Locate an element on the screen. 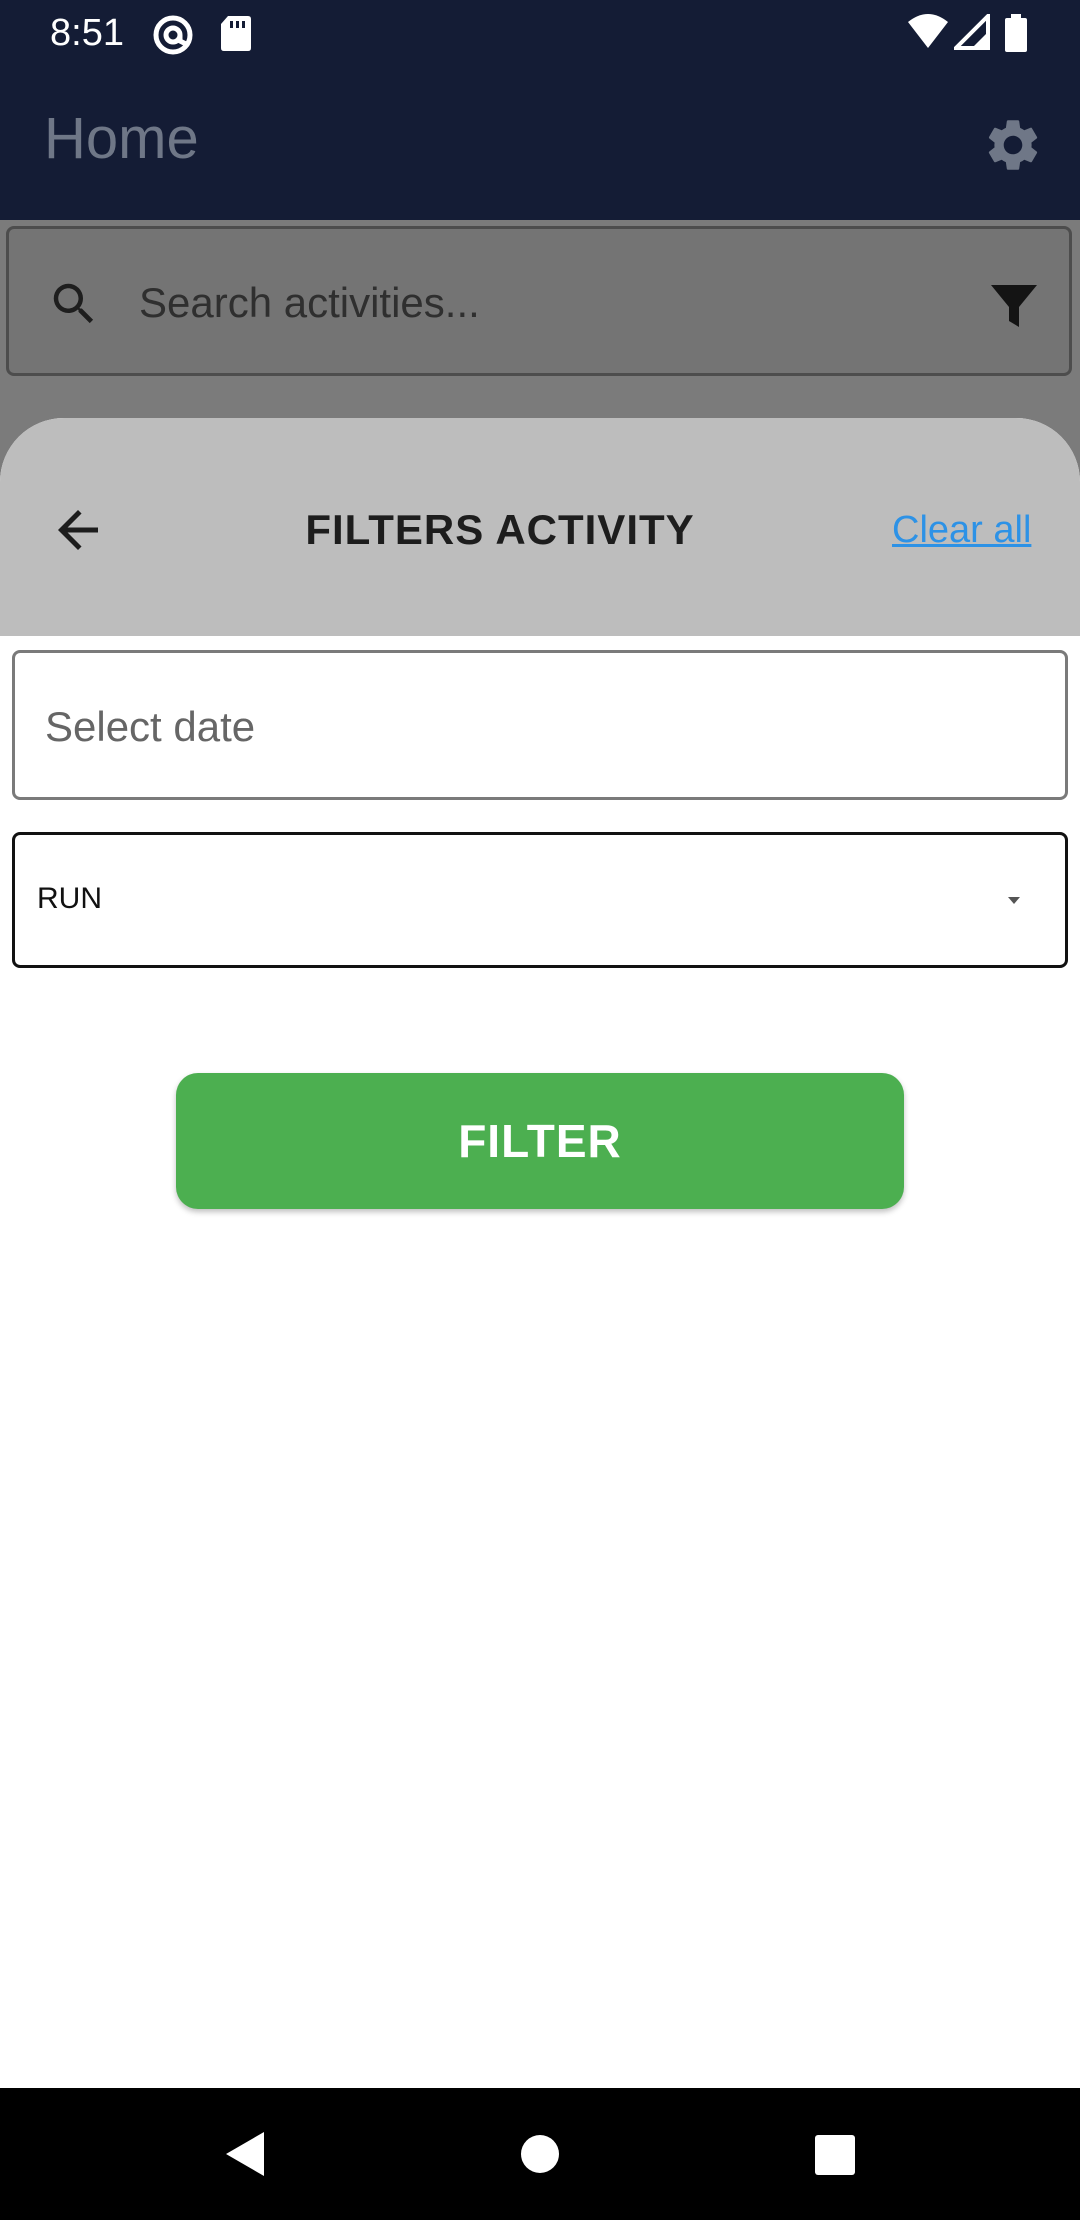  gear-icon is located at coordinates (1013, 145).